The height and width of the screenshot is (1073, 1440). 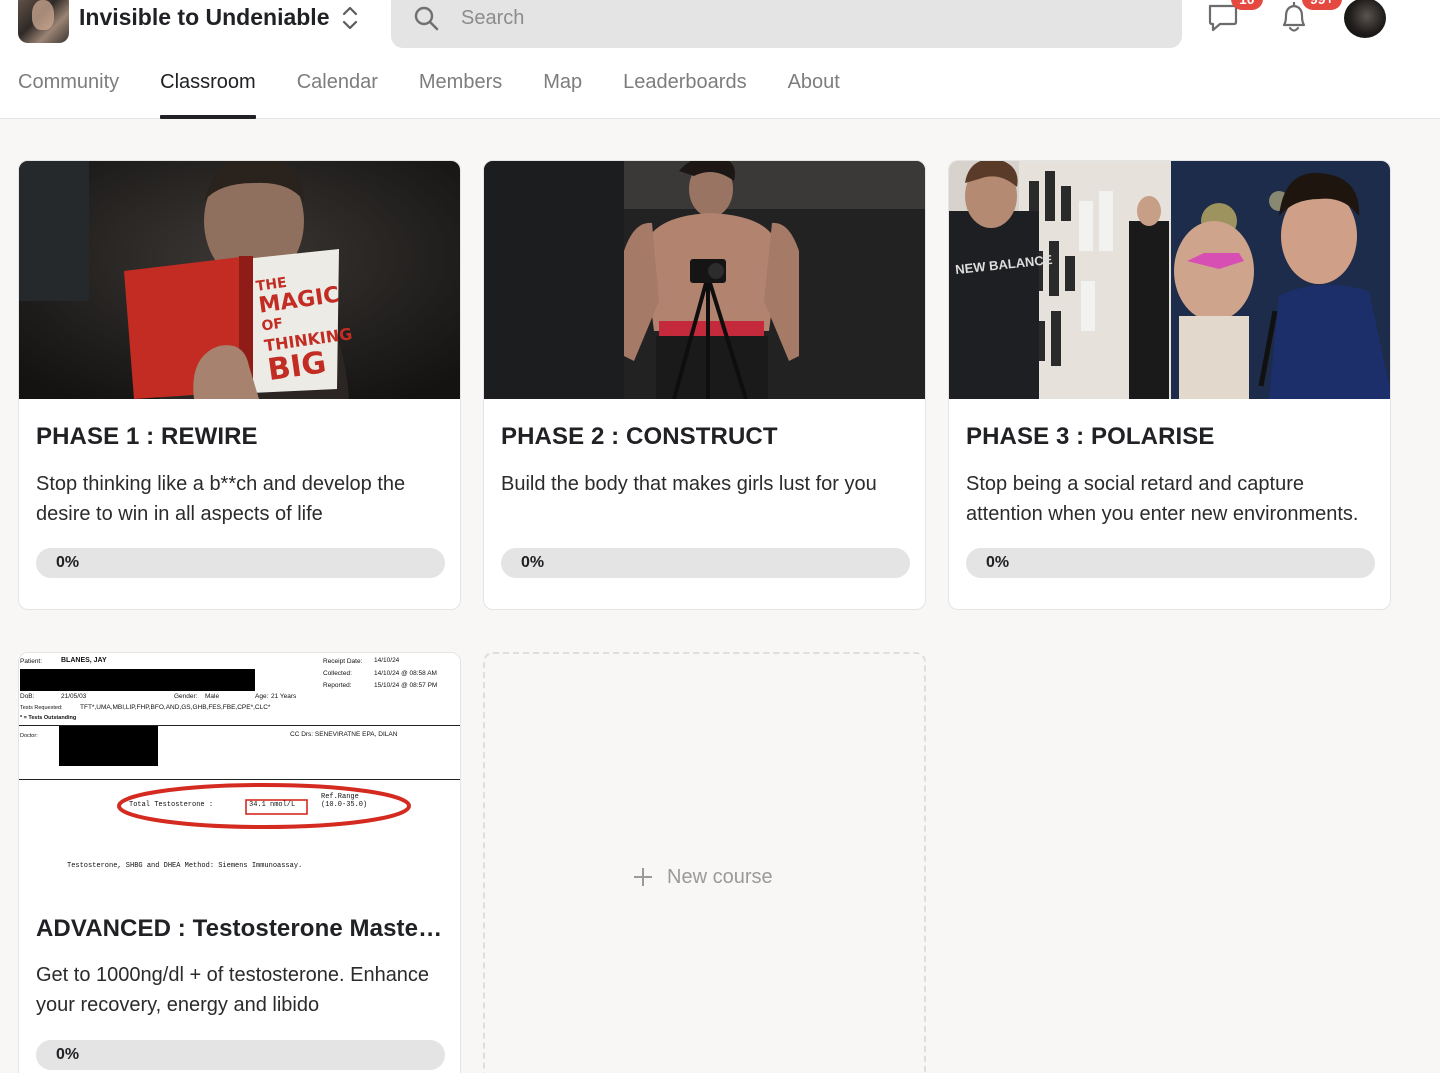 What do you see at coordinates (337, 685) in the screenshot?
I see `lab-reported-label: Reported:` at bounding box center [337, 685].